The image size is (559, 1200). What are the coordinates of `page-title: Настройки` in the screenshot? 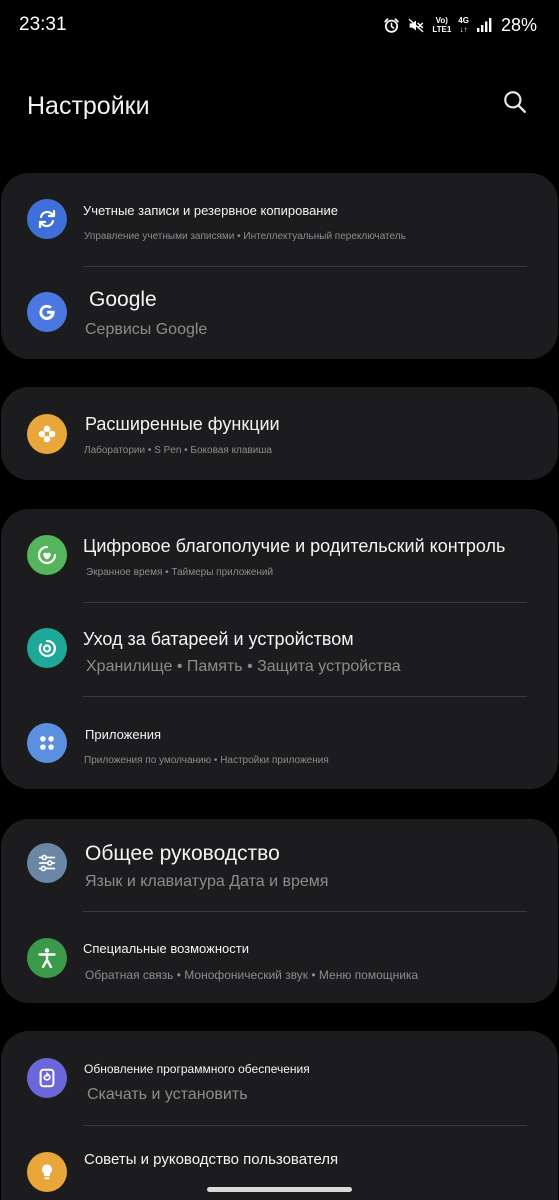 It's located at (88, 106).